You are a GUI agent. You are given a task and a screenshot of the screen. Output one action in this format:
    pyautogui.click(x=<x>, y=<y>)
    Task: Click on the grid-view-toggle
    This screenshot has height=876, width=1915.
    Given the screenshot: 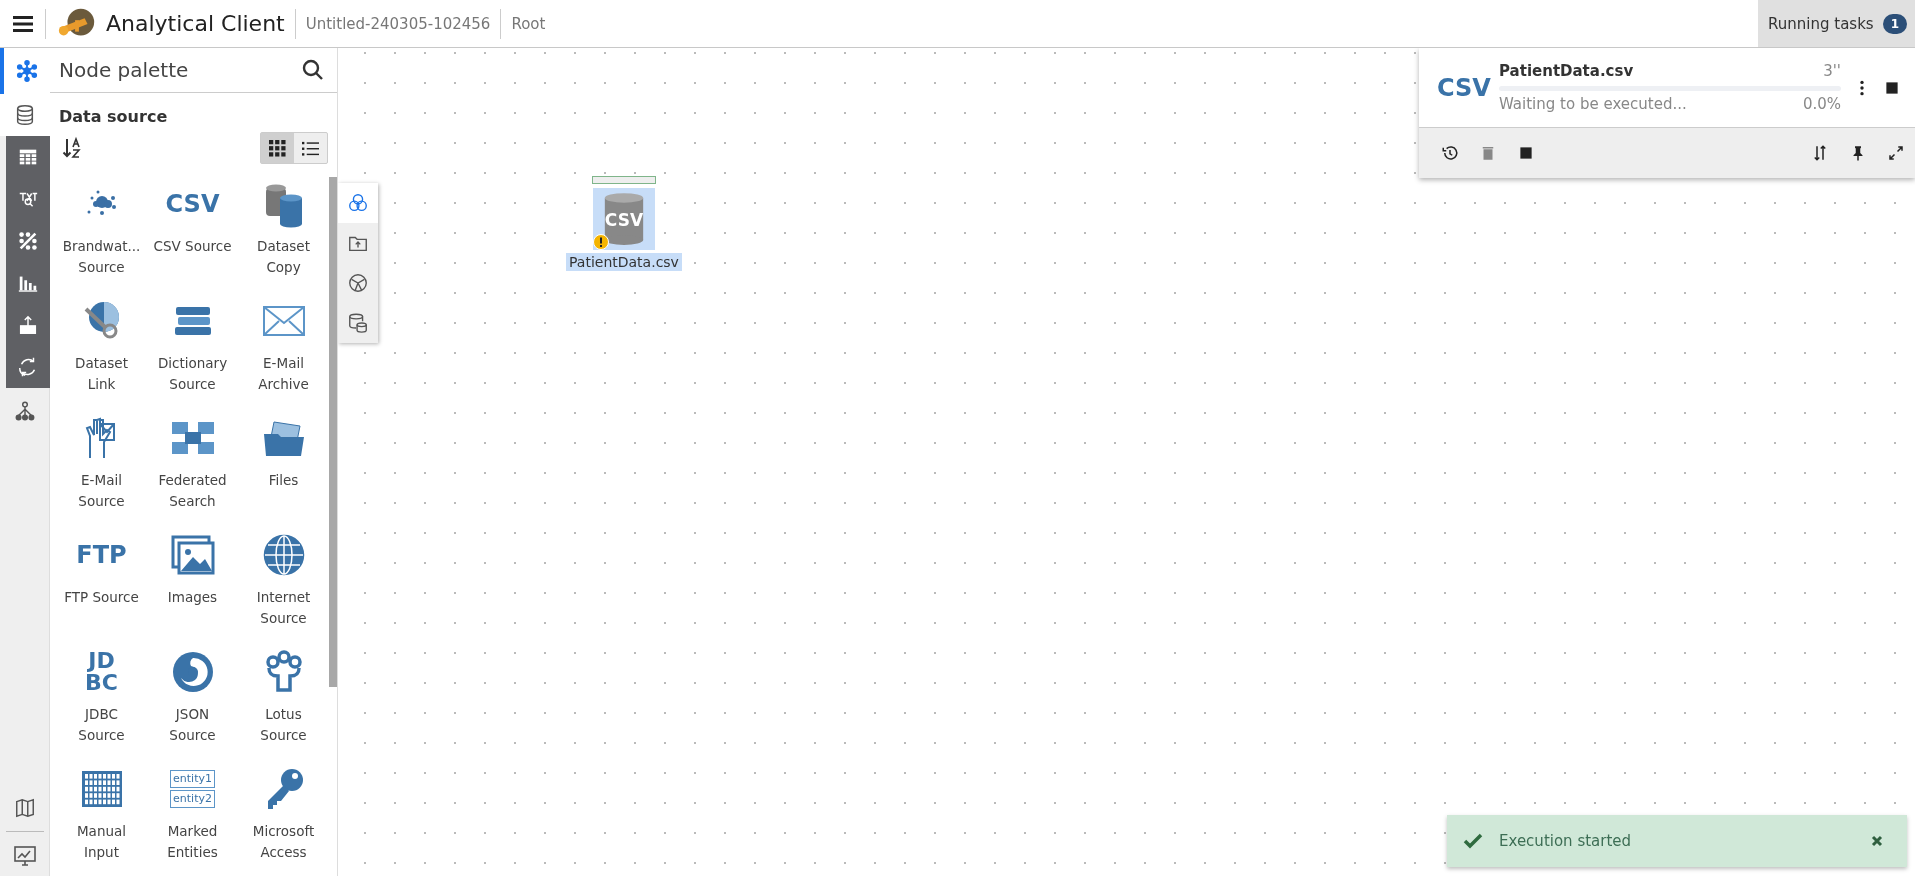 What is the action you would take?
    pyautogui.click(x=277, y=148)
    